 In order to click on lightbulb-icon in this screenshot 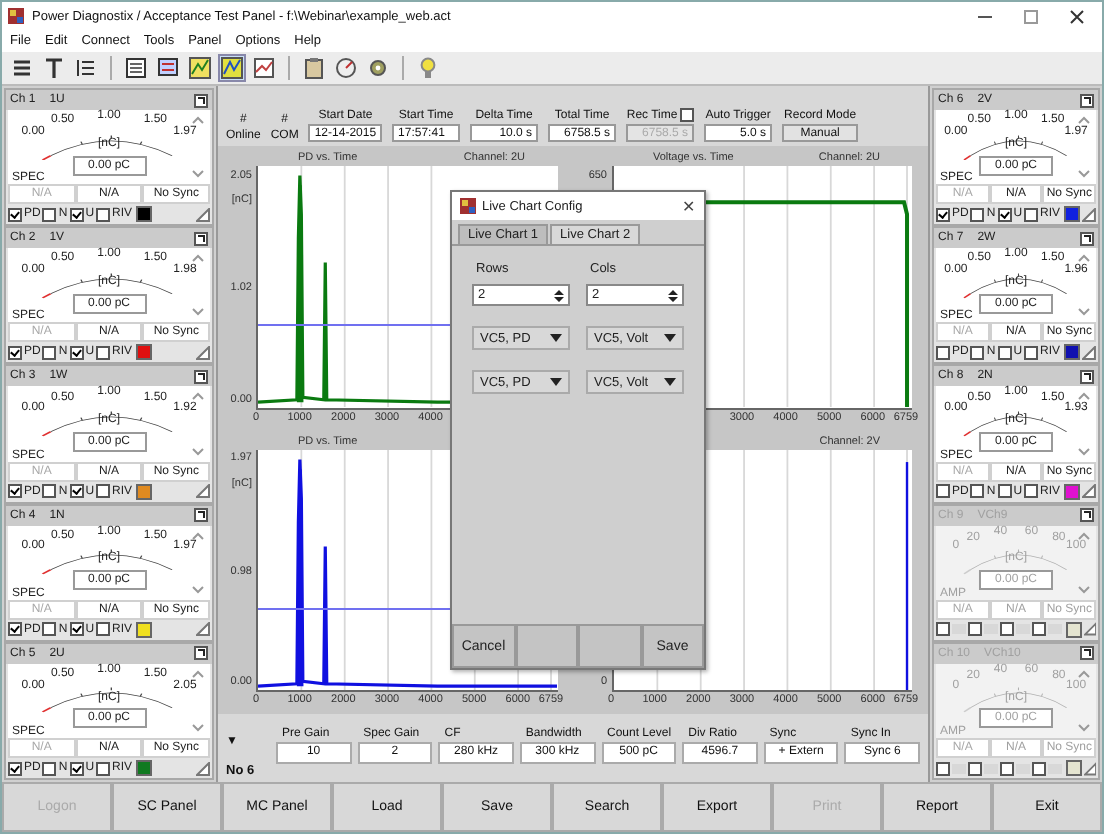, I will do `click(428, 68)`.